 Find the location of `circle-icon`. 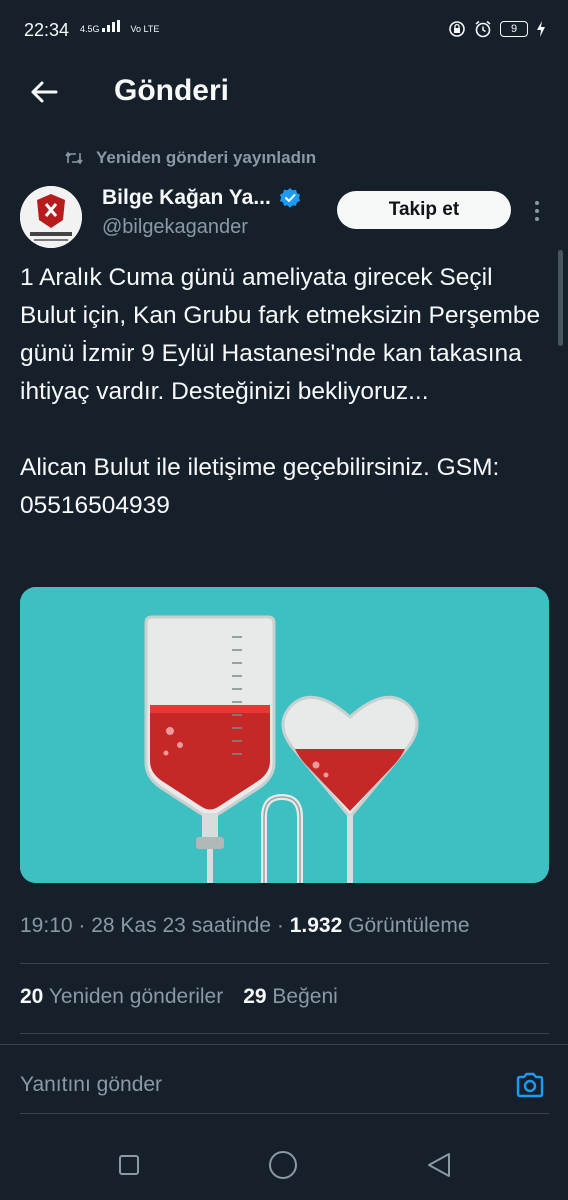

circle-icon is located at coordinates (283, 1165).